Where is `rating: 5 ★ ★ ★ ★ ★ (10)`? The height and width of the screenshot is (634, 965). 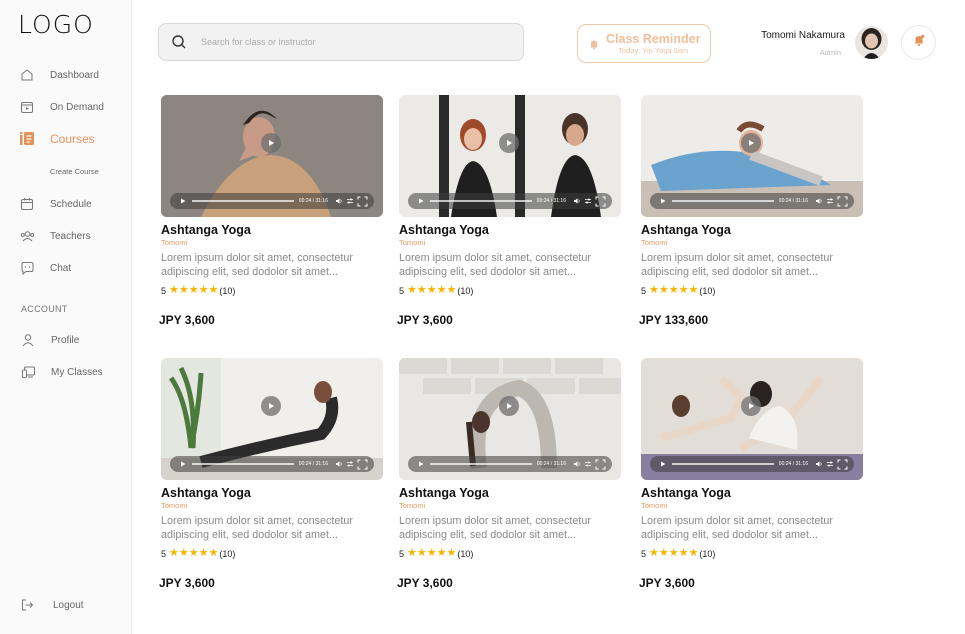
rating: 5 ★ ★ ★ ★ ★ (10) is located at coordinates (510, 290).